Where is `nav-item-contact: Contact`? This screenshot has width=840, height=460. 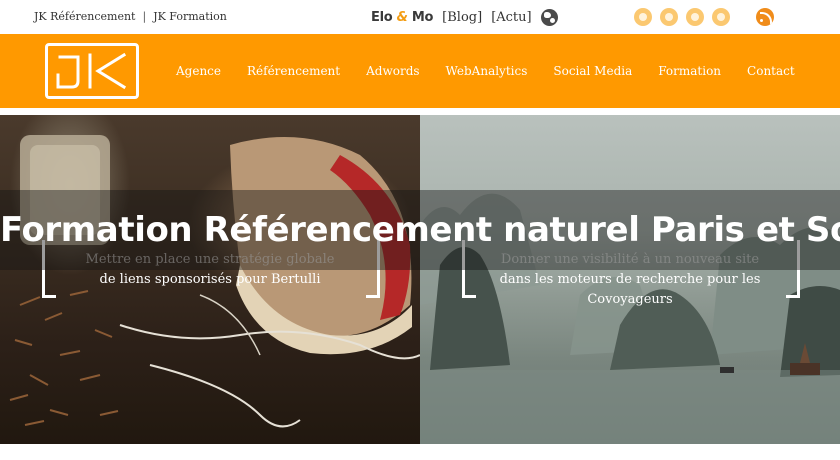
nav-item-contact: Contact is located at coordinates (771, 71).